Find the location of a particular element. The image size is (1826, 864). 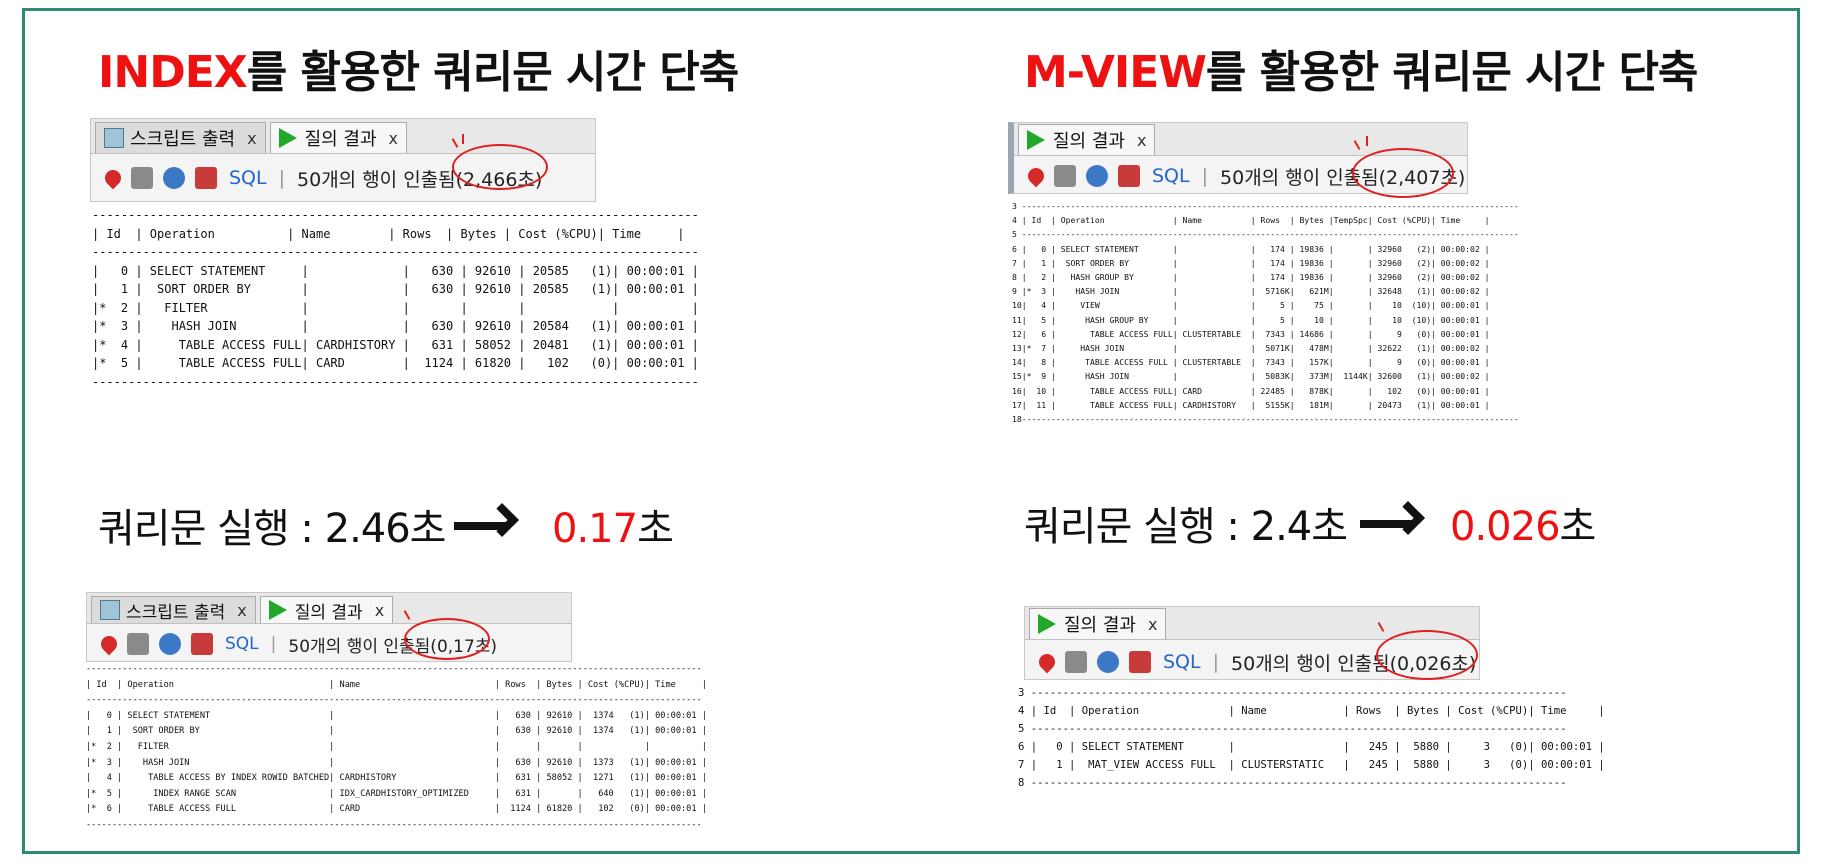

mview-query-time-result: 0.026초 is located at coordinates (1523, 523).